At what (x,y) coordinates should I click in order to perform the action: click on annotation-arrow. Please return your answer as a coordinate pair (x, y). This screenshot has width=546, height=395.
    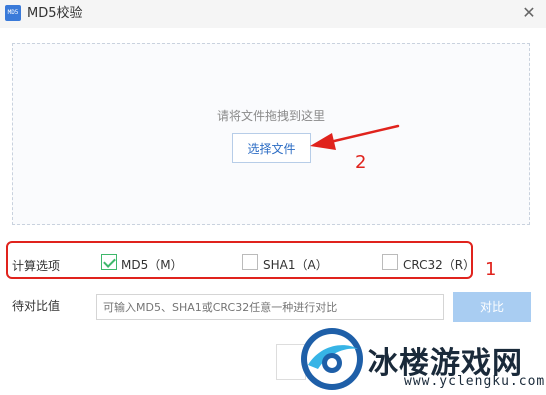
    Looking at the image, I should click on (355, 137).